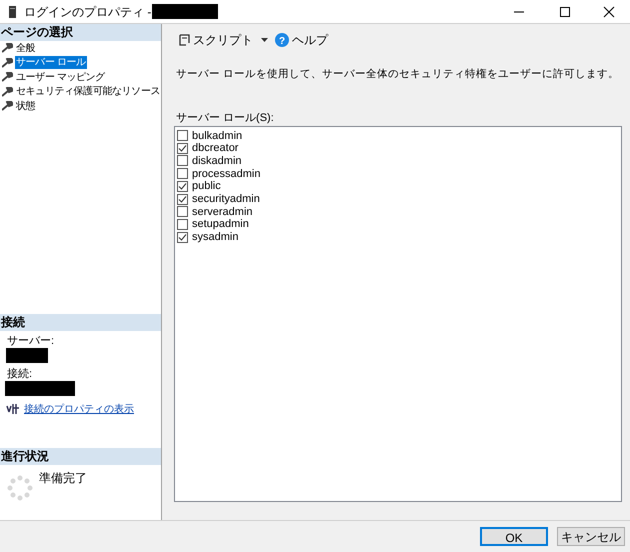 The image size is (630, 552). What do you see at coordinates (31, 341) in the screenshot?
I see `field-label: サーバー:` at bounding box center [31, 341].